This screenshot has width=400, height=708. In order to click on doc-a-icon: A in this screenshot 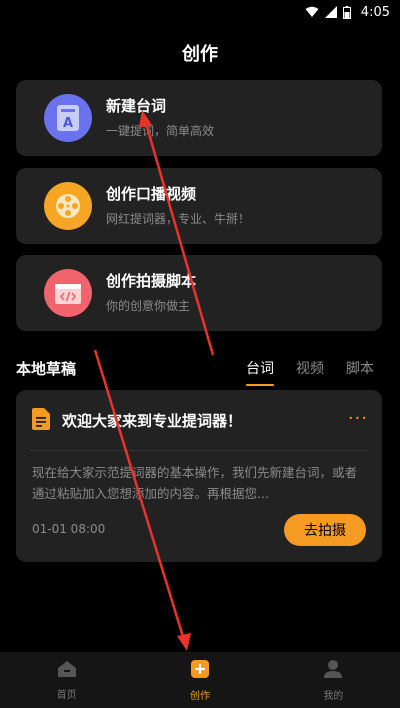, I will do `click(68, 118)`.